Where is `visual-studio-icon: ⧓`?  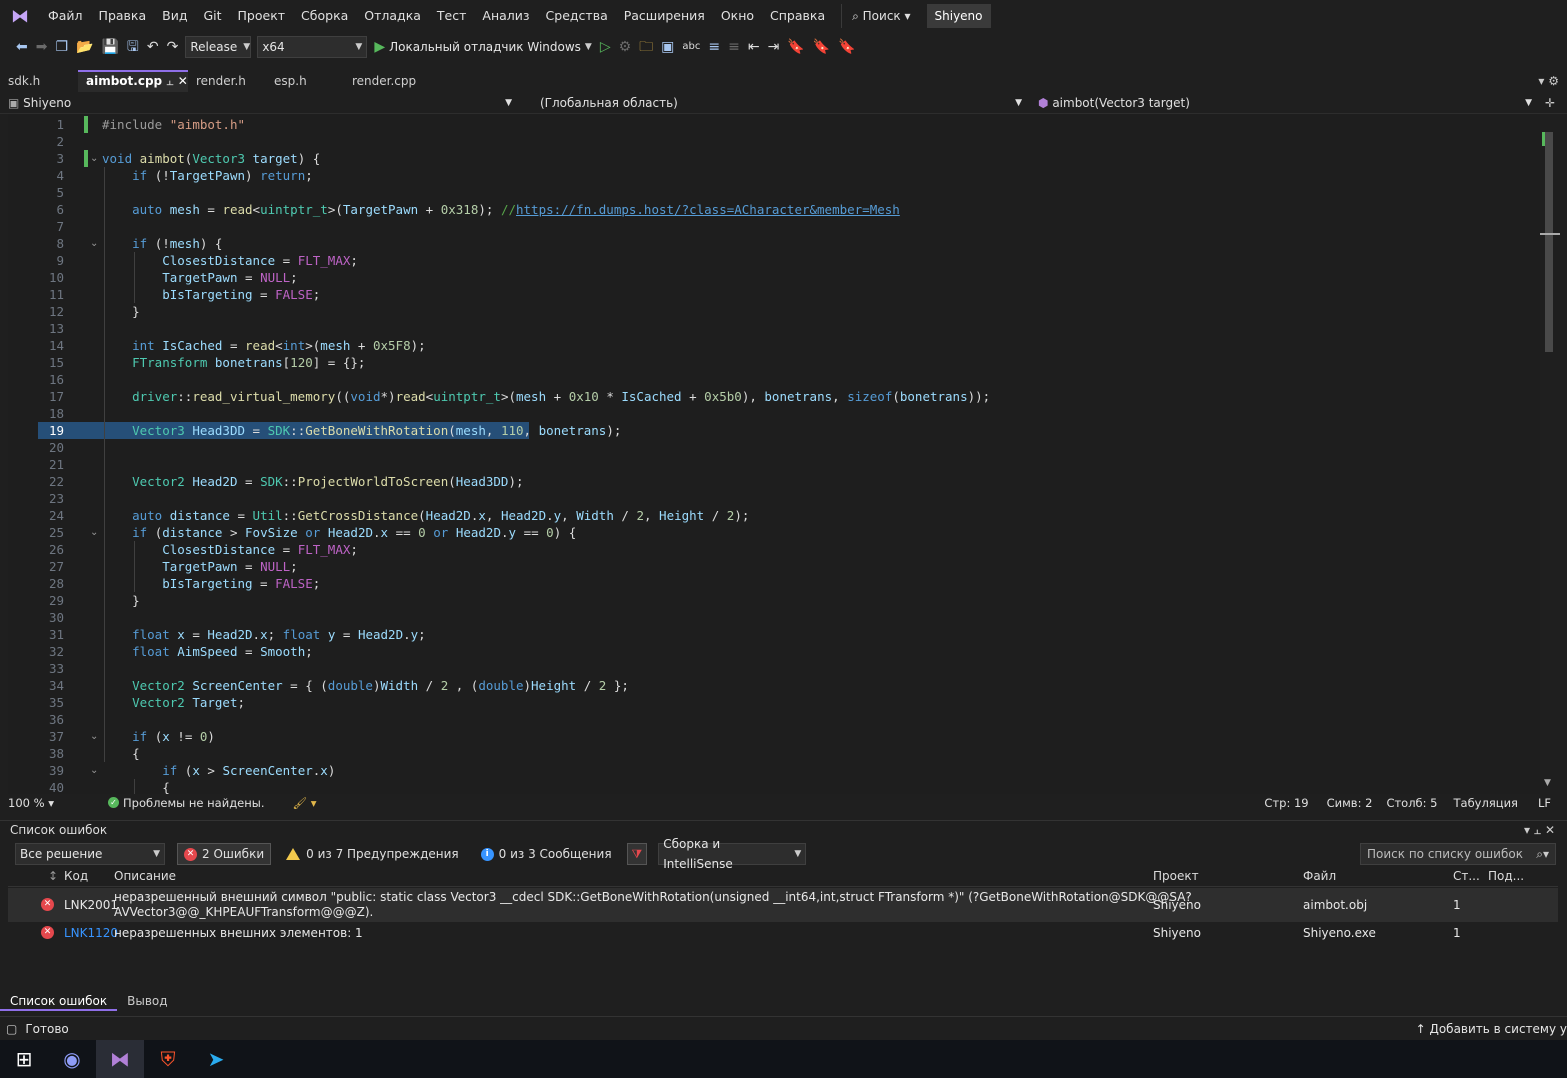 visual-studio-icon: ⧓ is located at coordinates (120, 1059).